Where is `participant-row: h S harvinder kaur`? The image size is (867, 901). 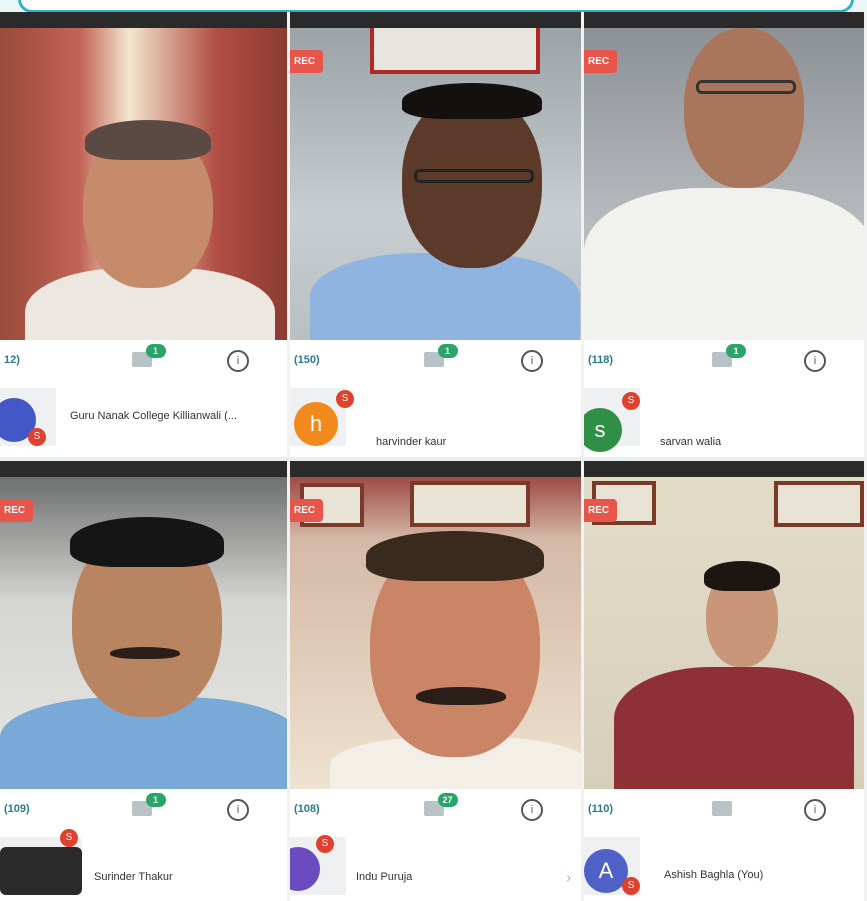
participant-row: h S harvinder kaur is located at coordinates (435, 420).